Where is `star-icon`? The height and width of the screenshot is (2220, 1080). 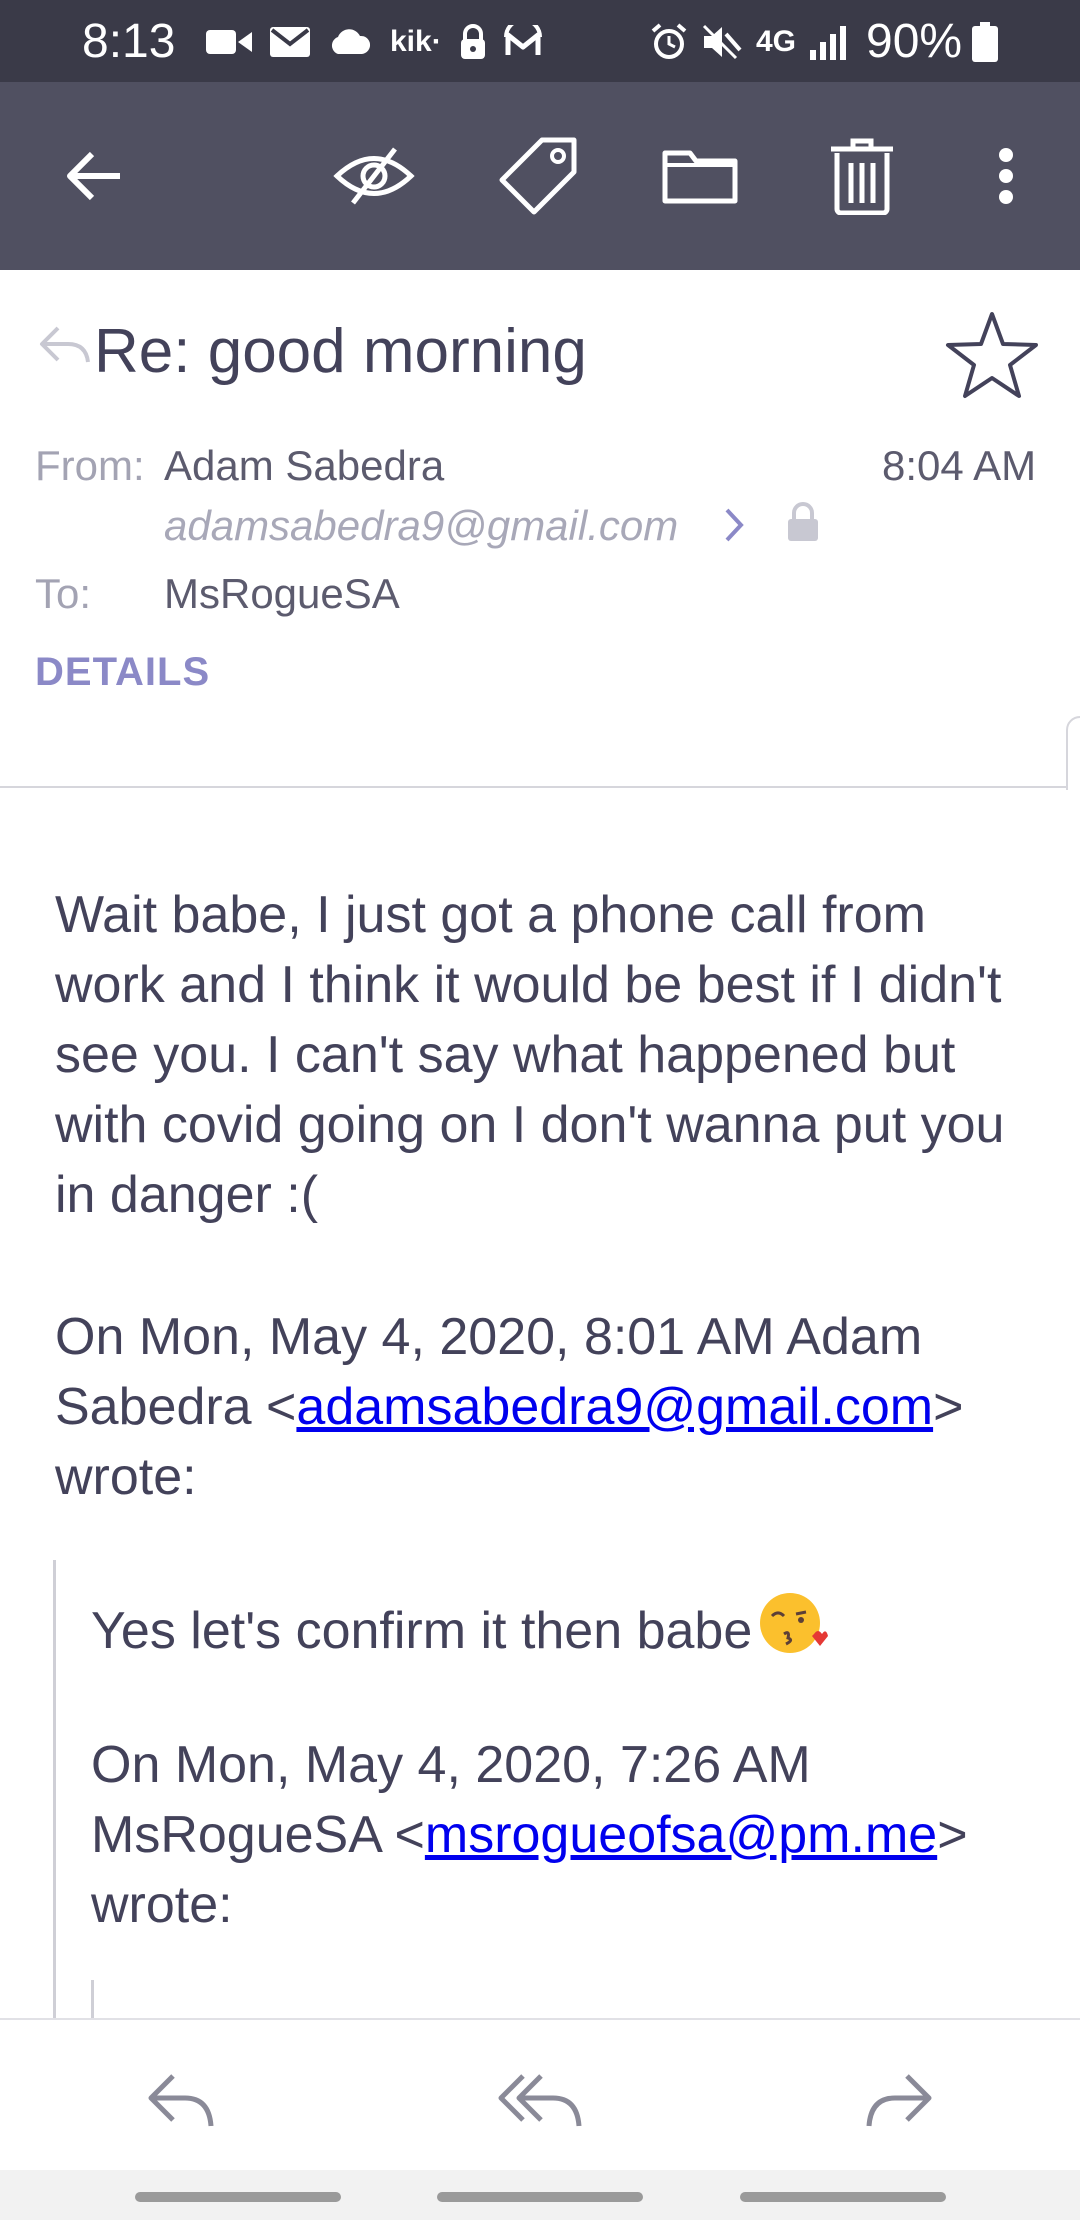
star-icon is located at coordinates (992, 355).